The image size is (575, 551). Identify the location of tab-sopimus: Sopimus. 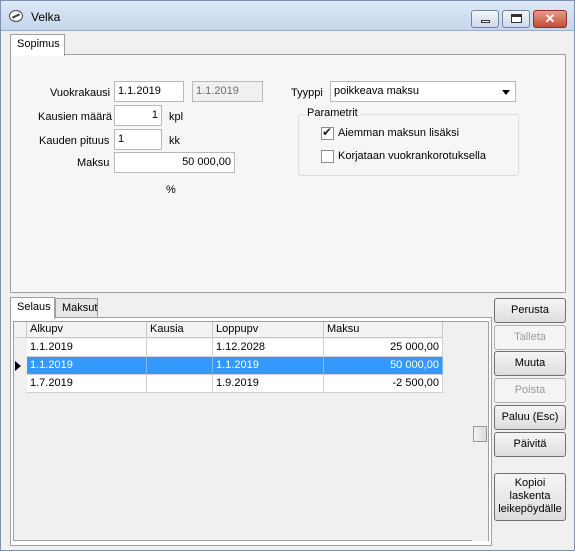
(37, 45).